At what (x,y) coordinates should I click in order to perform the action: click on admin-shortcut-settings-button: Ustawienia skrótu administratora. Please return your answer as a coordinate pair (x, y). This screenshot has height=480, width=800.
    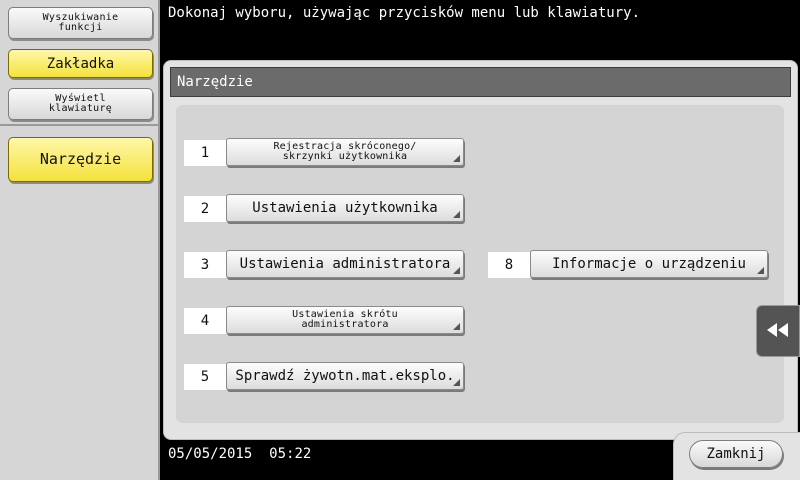
    Looking at the image, I should click on (345, 320).